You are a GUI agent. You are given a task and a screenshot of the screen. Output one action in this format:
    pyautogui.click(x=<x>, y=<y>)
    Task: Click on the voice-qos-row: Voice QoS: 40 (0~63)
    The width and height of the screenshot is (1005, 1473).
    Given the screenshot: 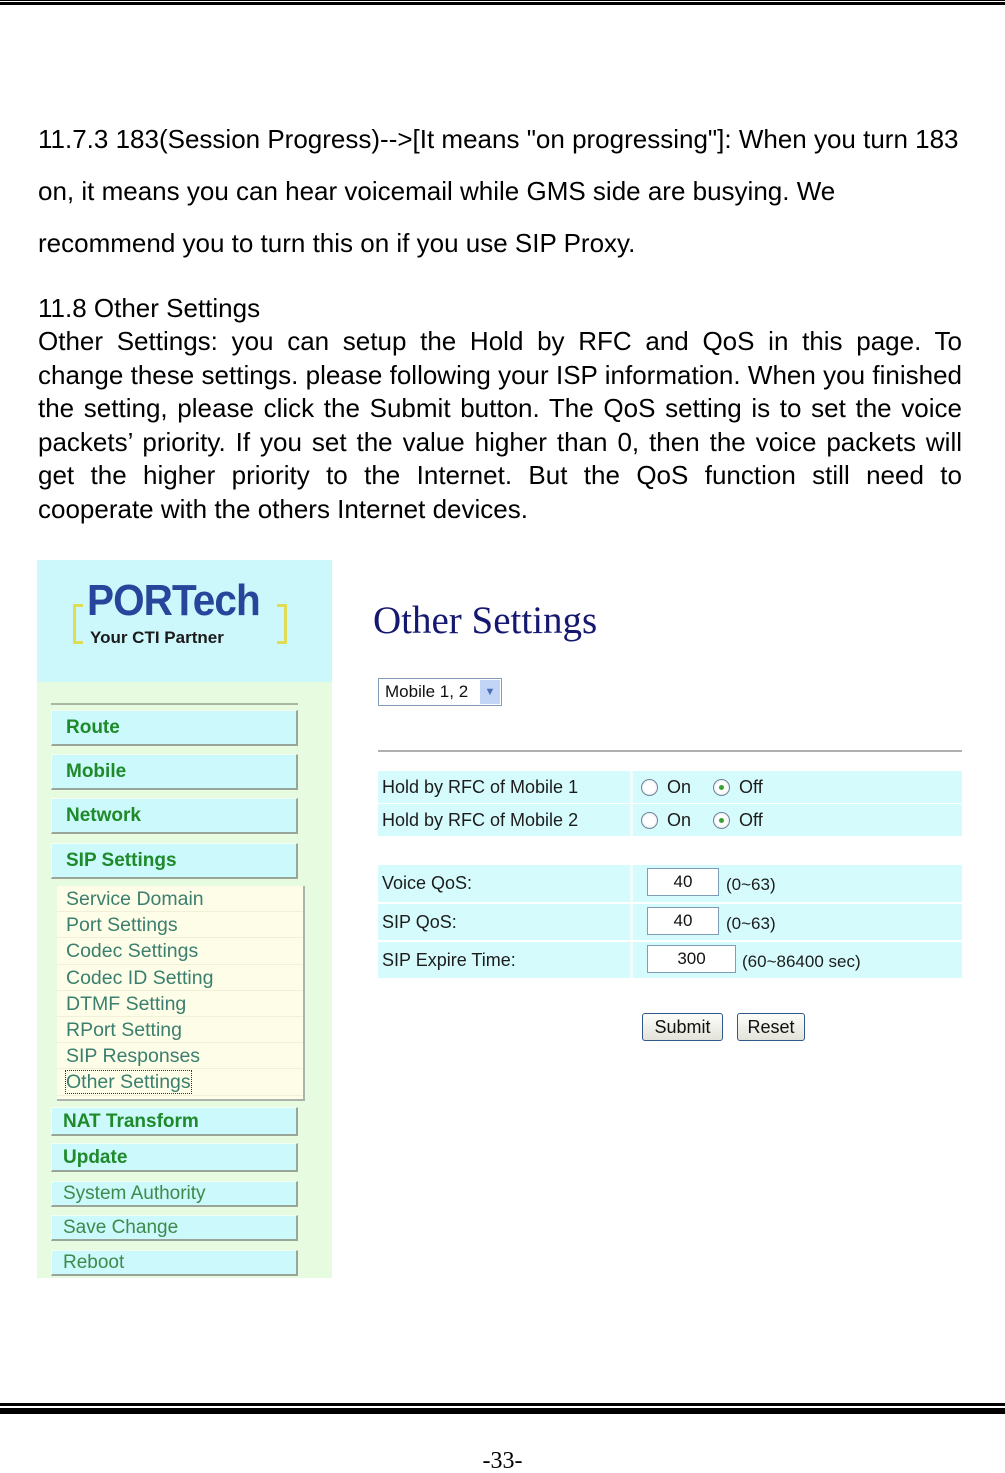 What is the action you would take?
    pyautogui.click(x=670, y=883)
    